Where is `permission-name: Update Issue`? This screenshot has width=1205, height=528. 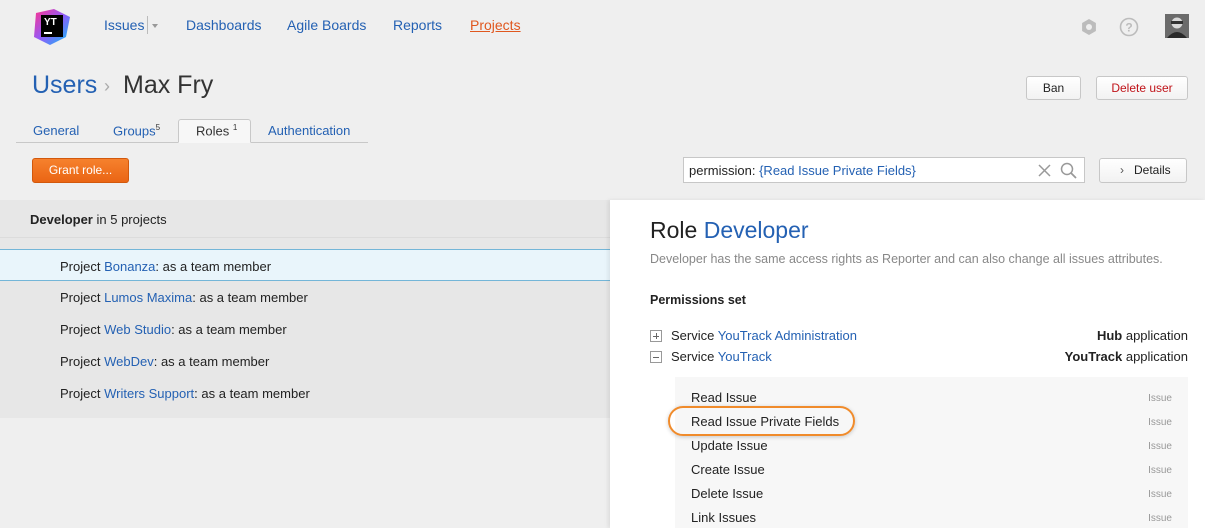
permission-name: Update Issue is located at coordinates (729, 445).